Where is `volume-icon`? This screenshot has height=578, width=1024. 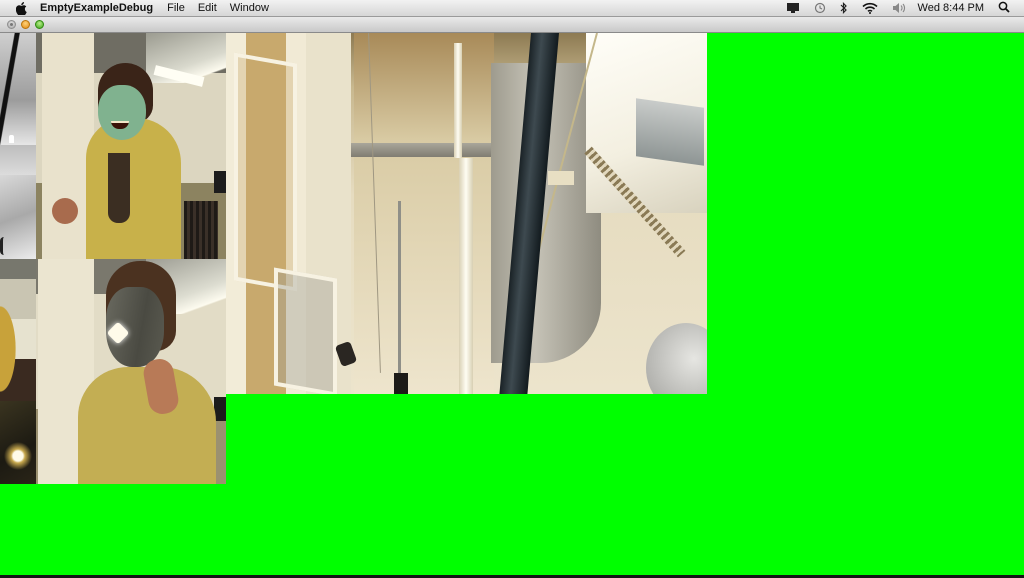
volume-icon is located at coordinates (899, 8).